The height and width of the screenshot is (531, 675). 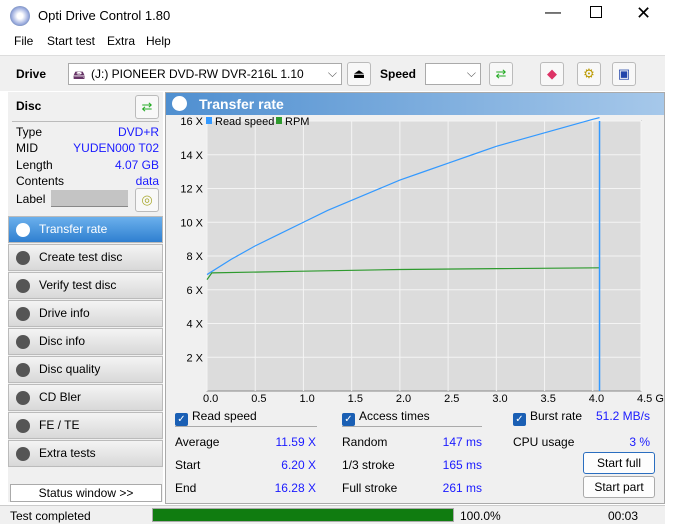 What do you see at coordinates (73, 229) in the screenshot?
I see `nav-label: Transfer rate` at bounding box center [73, 229].